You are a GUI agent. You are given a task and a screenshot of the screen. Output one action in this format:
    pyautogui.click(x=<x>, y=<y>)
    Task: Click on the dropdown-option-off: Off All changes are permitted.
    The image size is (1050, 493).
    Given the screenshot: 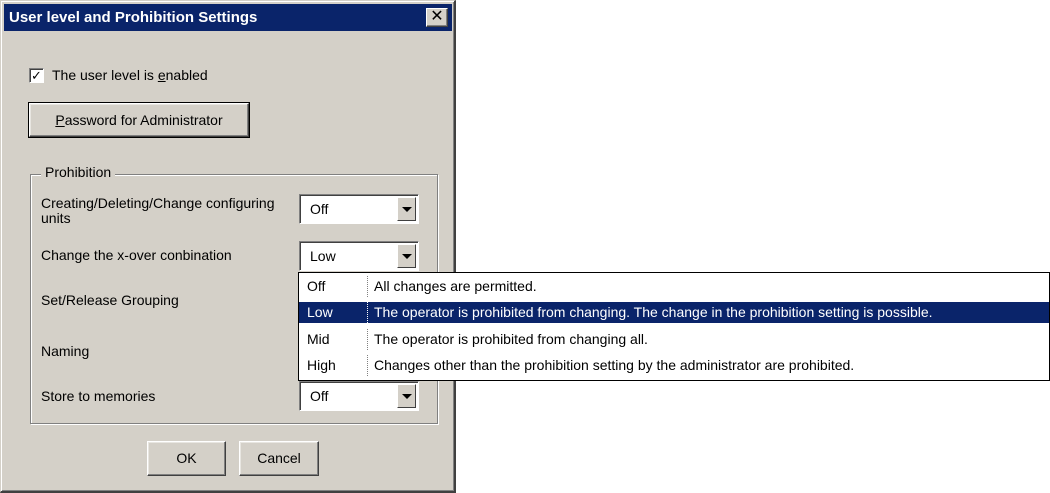 What is the action you would take?
    pyautogui.click(x=674, y=286)
    